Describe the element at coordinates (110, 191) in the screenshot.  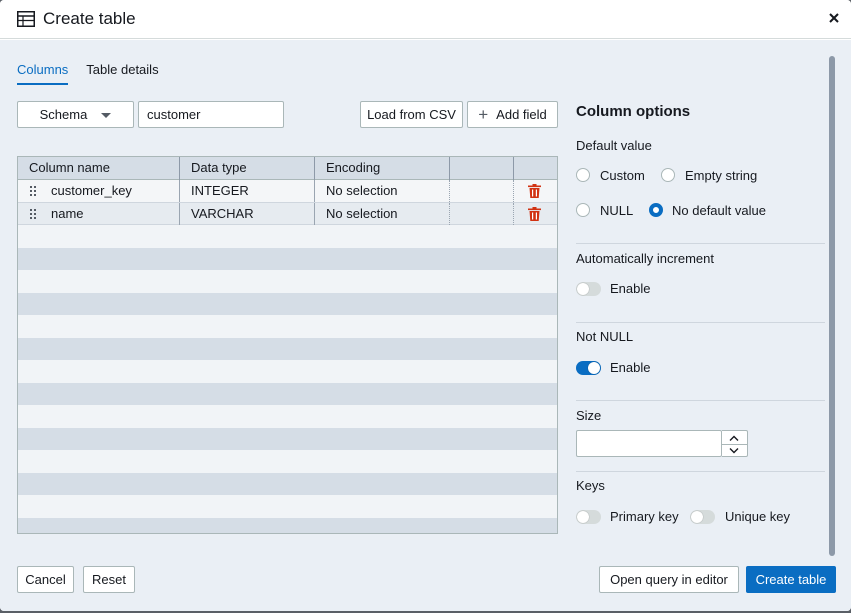
I see `cell-column-name: customer_key` at that location.